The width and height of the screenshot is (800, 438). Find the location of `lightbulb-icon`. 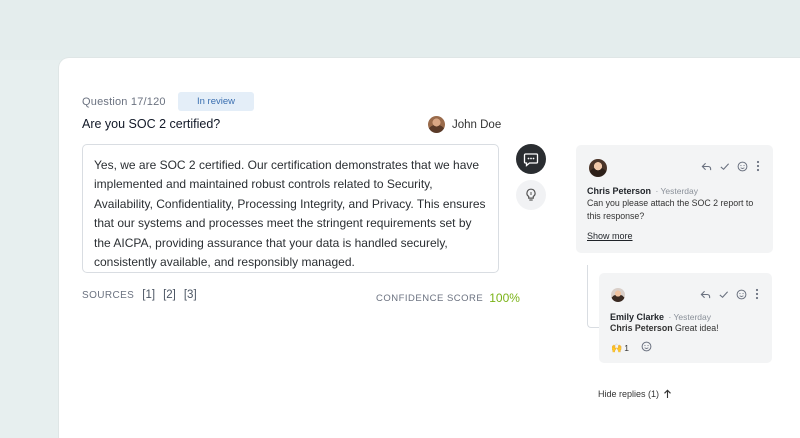

lightbulb-icon is located at coordinates (531, 194).